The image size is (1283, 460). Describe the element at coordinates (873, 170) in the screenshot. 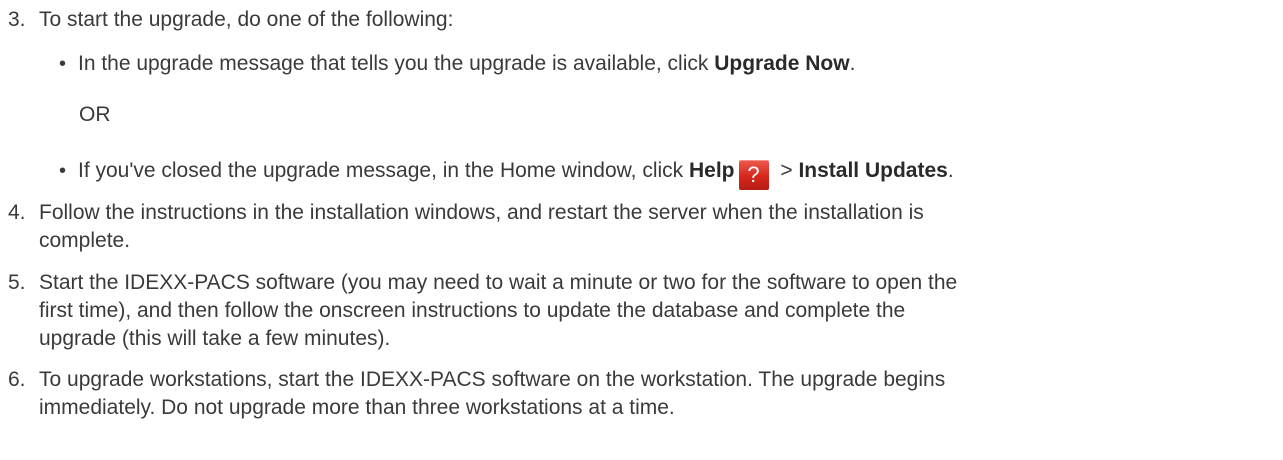

I see `install-updates-label: Install Updates` at that location.